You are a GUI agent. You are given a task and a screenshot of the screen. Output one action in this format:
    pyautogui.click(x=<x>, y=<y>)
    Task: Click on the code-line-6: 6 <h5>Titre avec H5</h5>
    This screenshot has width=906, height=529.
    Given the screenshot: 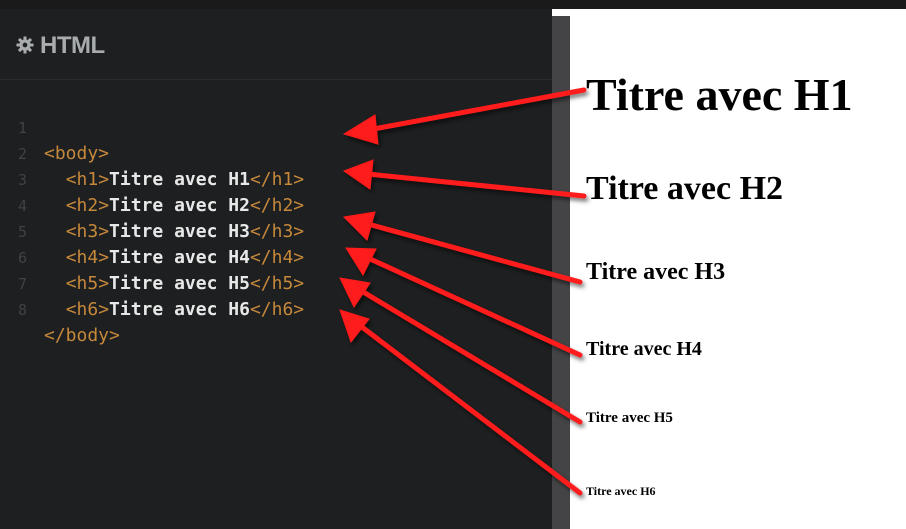 What is the action you would take?
    pyautogui.click(x=276, y=256)
    